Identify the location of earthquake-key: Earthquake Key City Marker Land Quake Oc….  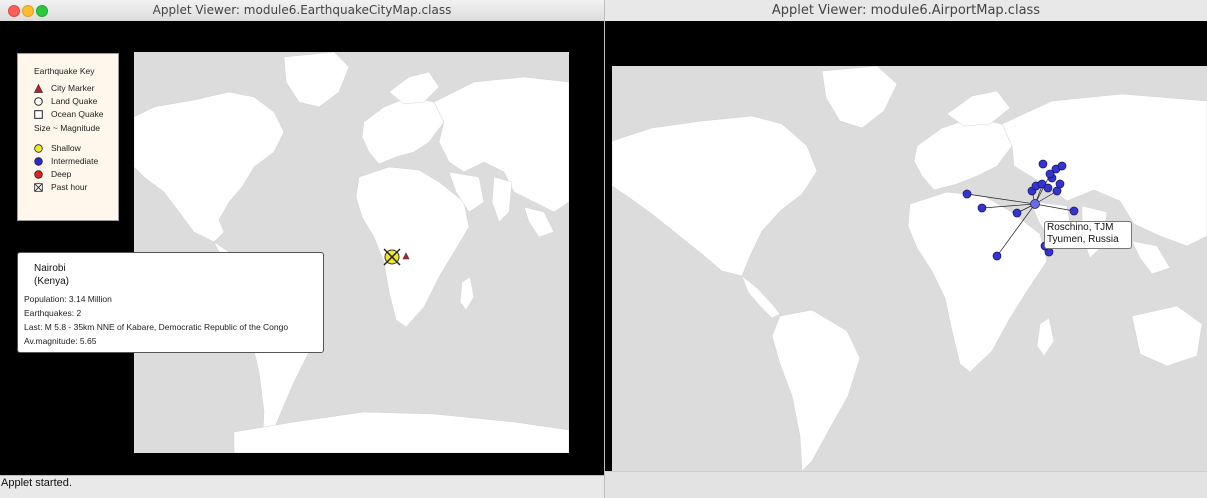
(68, 137).